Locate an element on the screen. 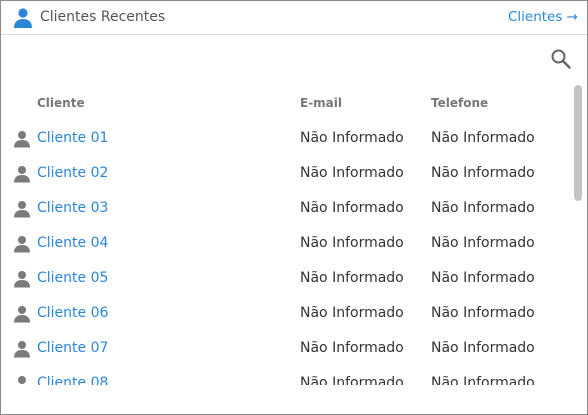 The height and width of the screenshot is (415, 588). column-header-cliente: Cliente is located at coordinates (61, 103).